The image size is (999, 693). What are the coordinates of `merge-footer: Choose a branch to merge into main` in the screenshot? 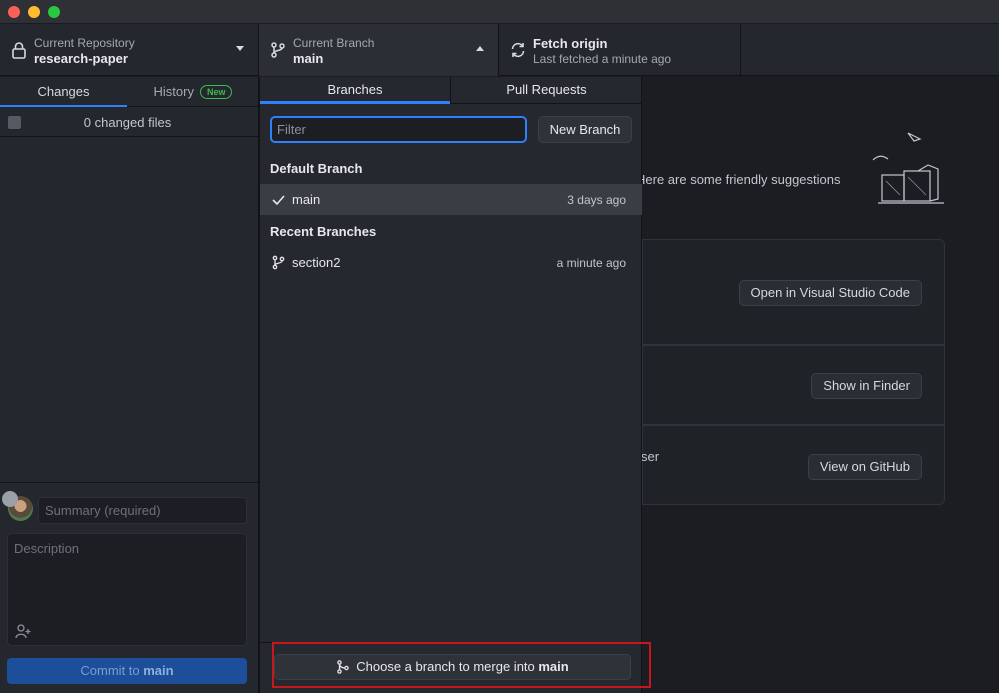 It's located at (451, 667).